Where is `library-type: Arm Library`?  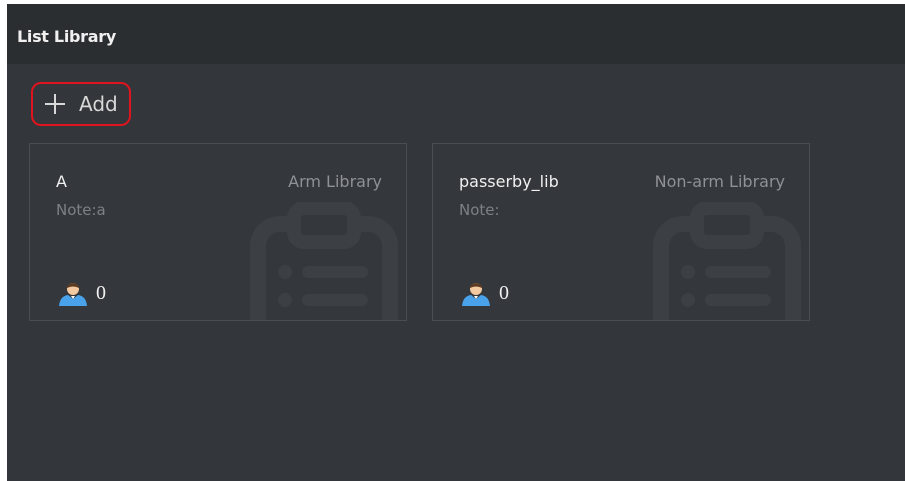
library-type: Arm Library is located at coordinates (335, 181).